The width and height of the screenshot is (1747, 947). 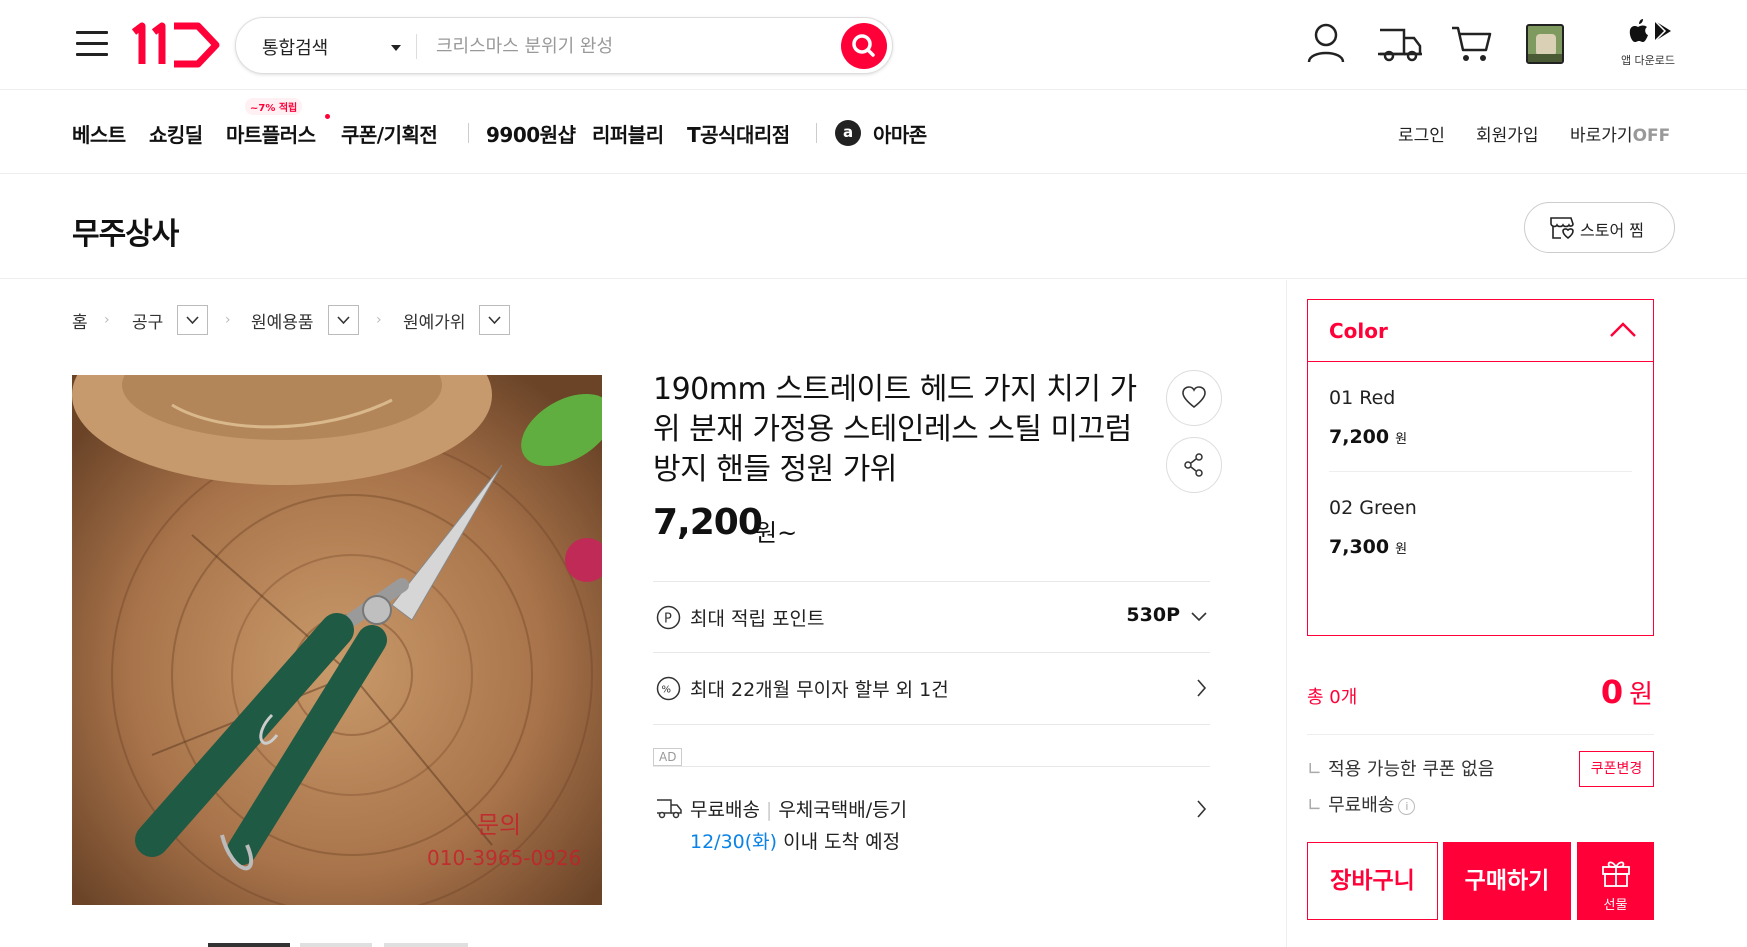 What do you see at coordinates (819, 690) in the screenshot?
I see `installment-label: 최대 22개월 무이자 할부 외 1건` at bounding box center [819, 690].